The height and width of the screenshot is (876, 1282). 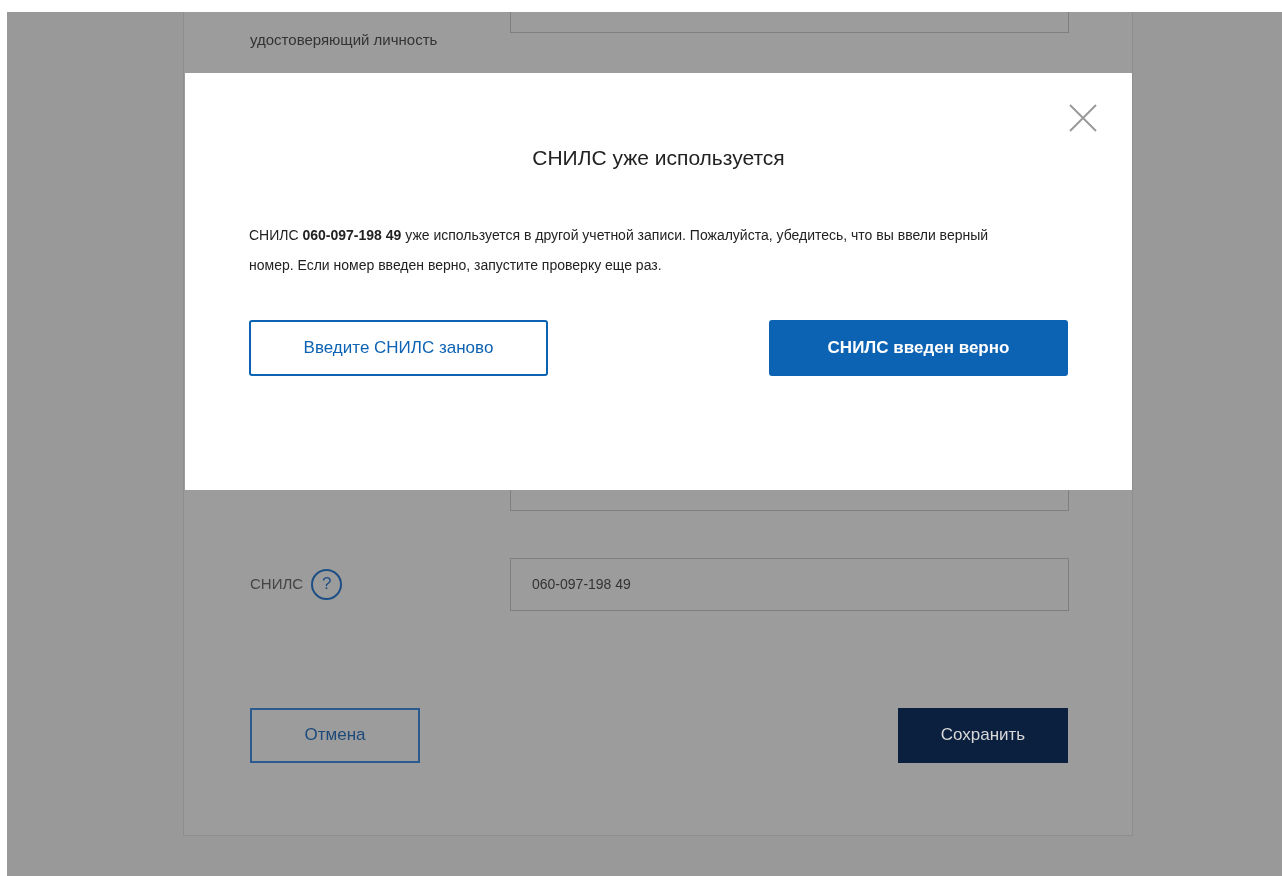 What do you see at coordinates (398, 347) in the screenshot?
I see `re-enter-button: Введите СНИЛС заново` at bounding box center [398, 347].